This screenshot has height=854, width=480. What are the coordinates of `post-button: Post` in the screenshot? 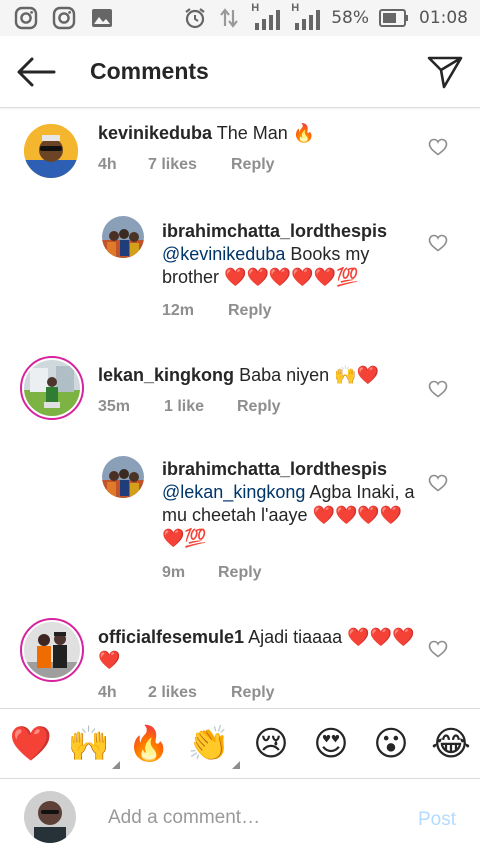 It's located at (437, 820).